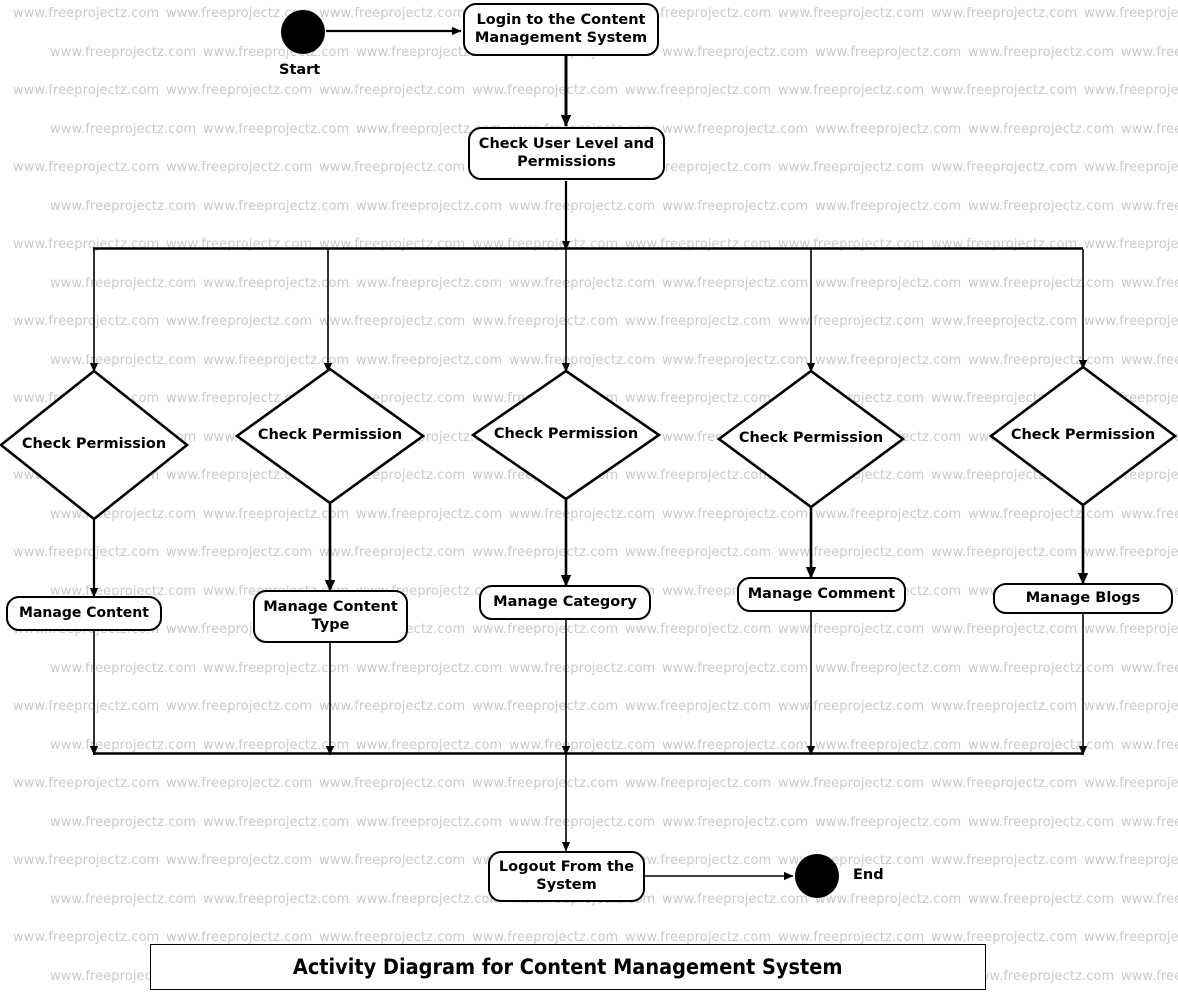 The width and height of the screenshot is (1178, 994). Describe the element at coordinates (565, 602) in the screenshot. I see `activity-manage-category: Manage Category` at that location.